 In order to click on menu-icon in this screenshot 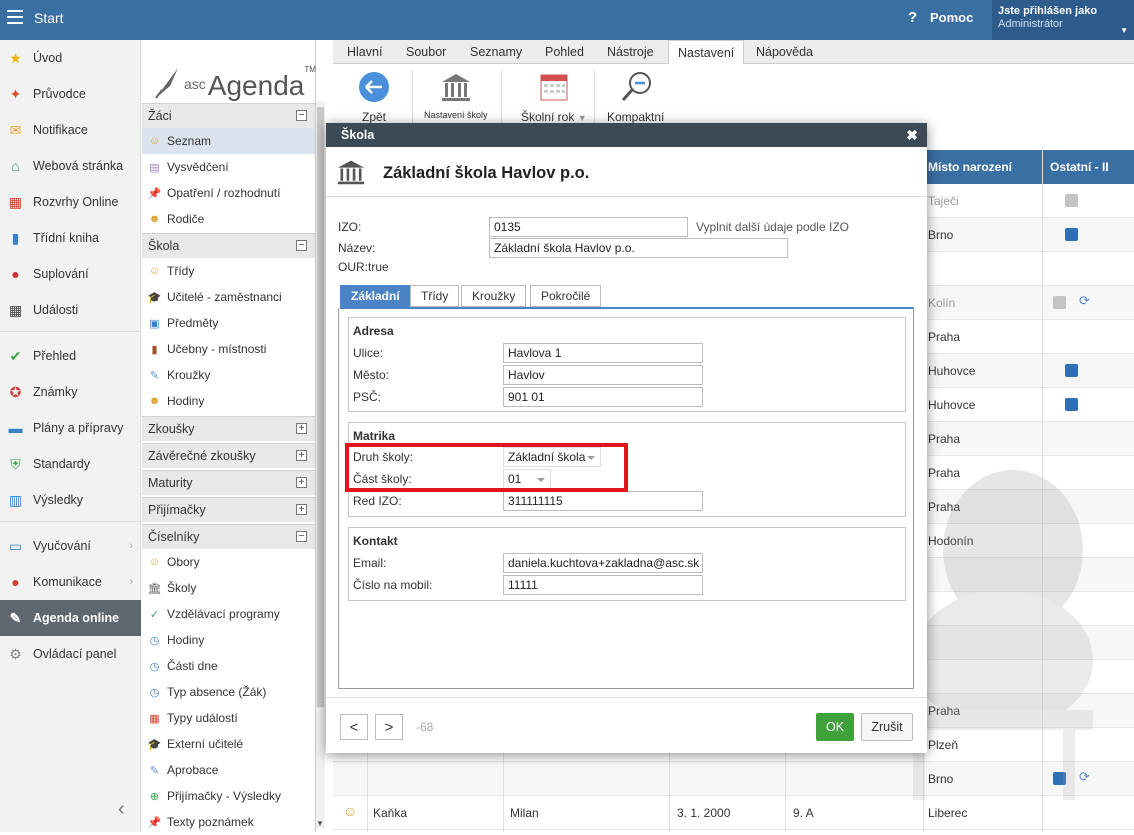, I will do `click(15, 11)`.